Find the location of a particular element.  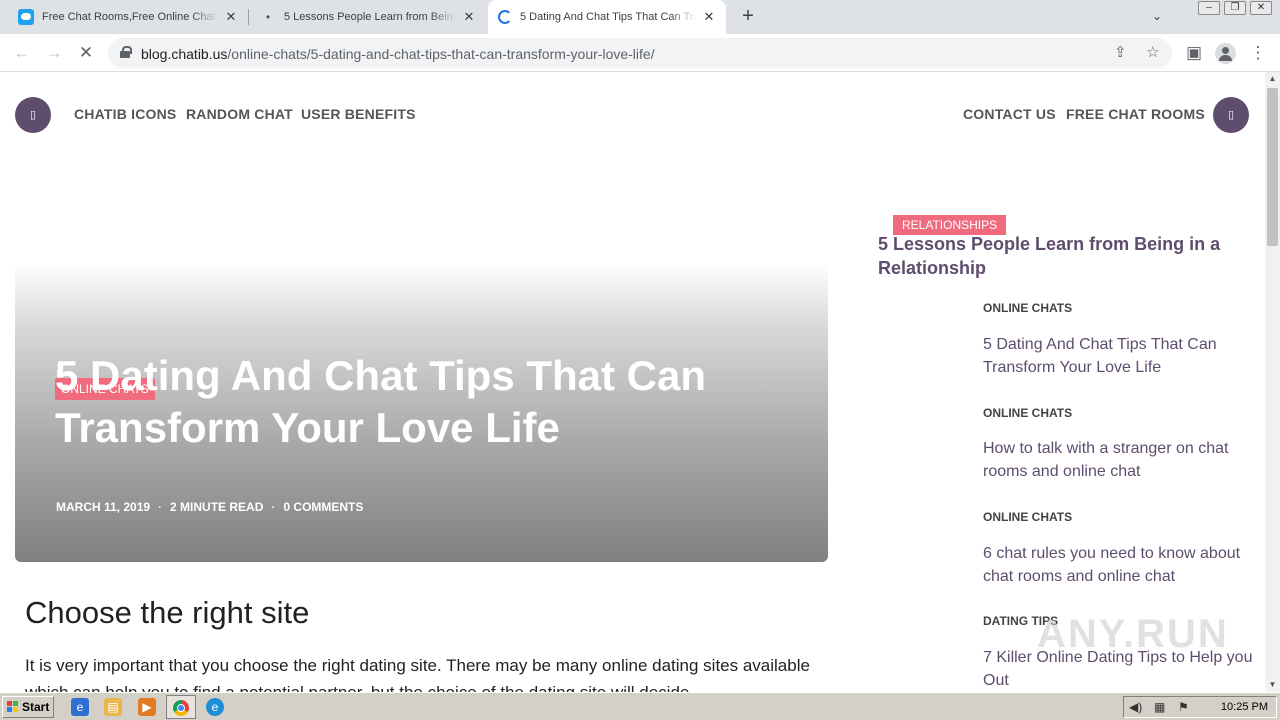

article-read-time: 2 MINUTE READ is located at coordinates (217, 507).